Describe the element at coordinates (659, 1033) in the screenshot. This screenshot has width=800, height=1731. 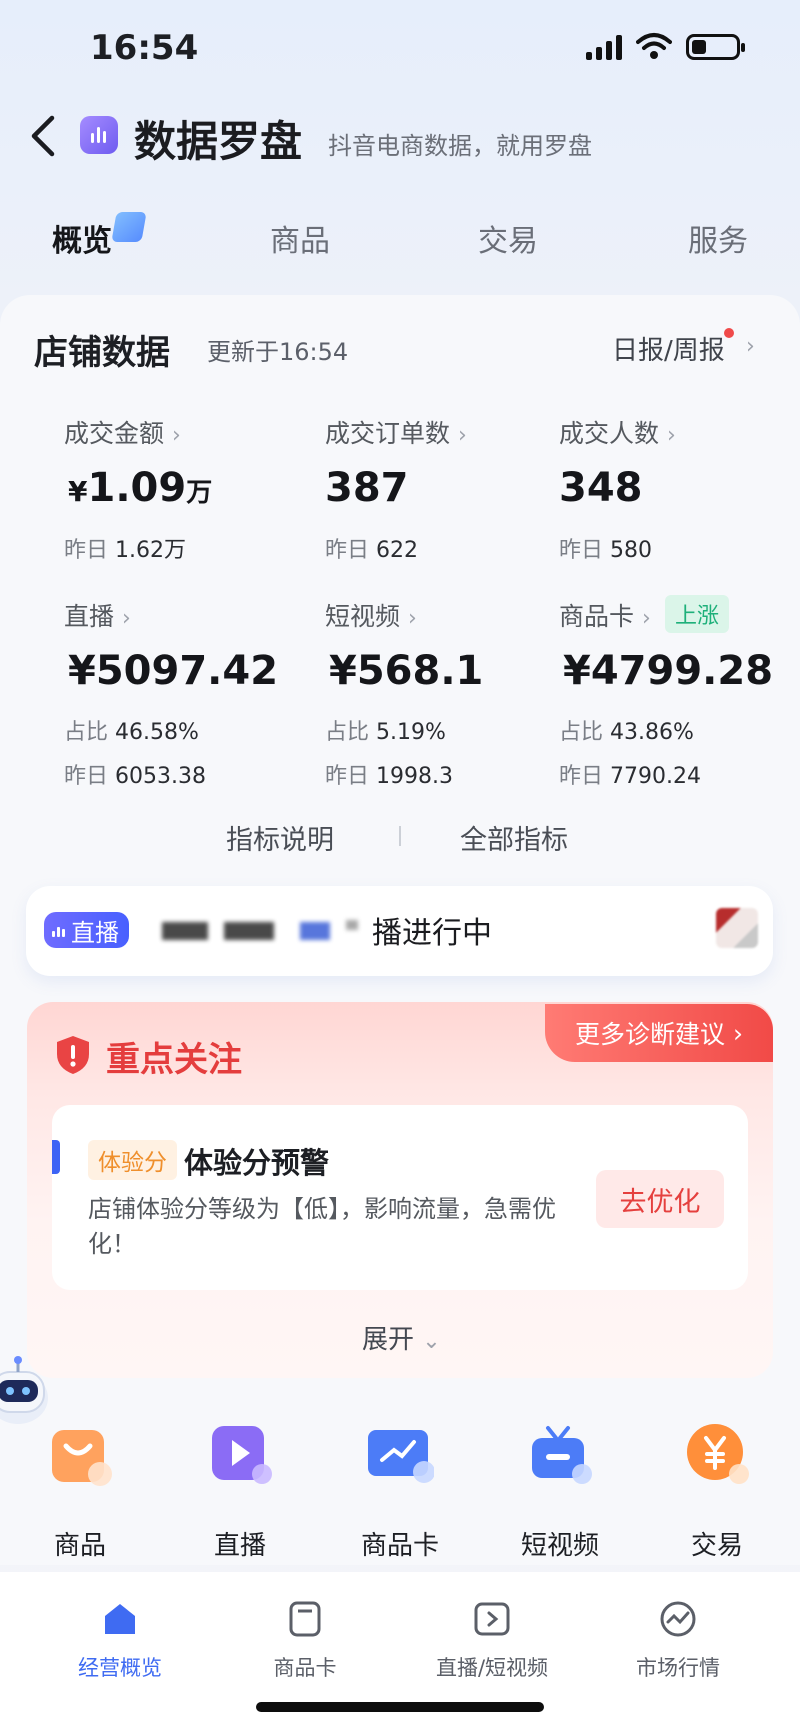
I see `more-diagnosis-button: 更多诊断建议 ›` at that location.